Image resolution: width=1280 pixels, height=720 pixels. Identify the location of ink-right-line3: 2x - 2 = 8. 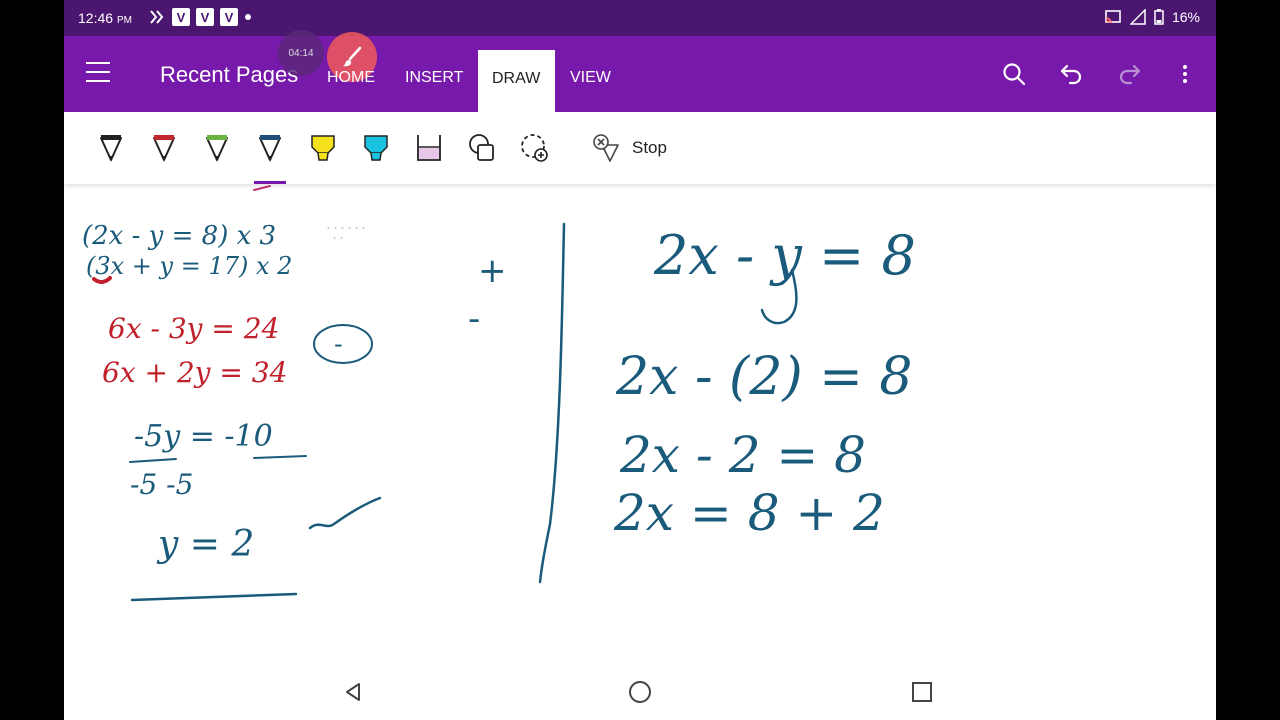
(742, 455).